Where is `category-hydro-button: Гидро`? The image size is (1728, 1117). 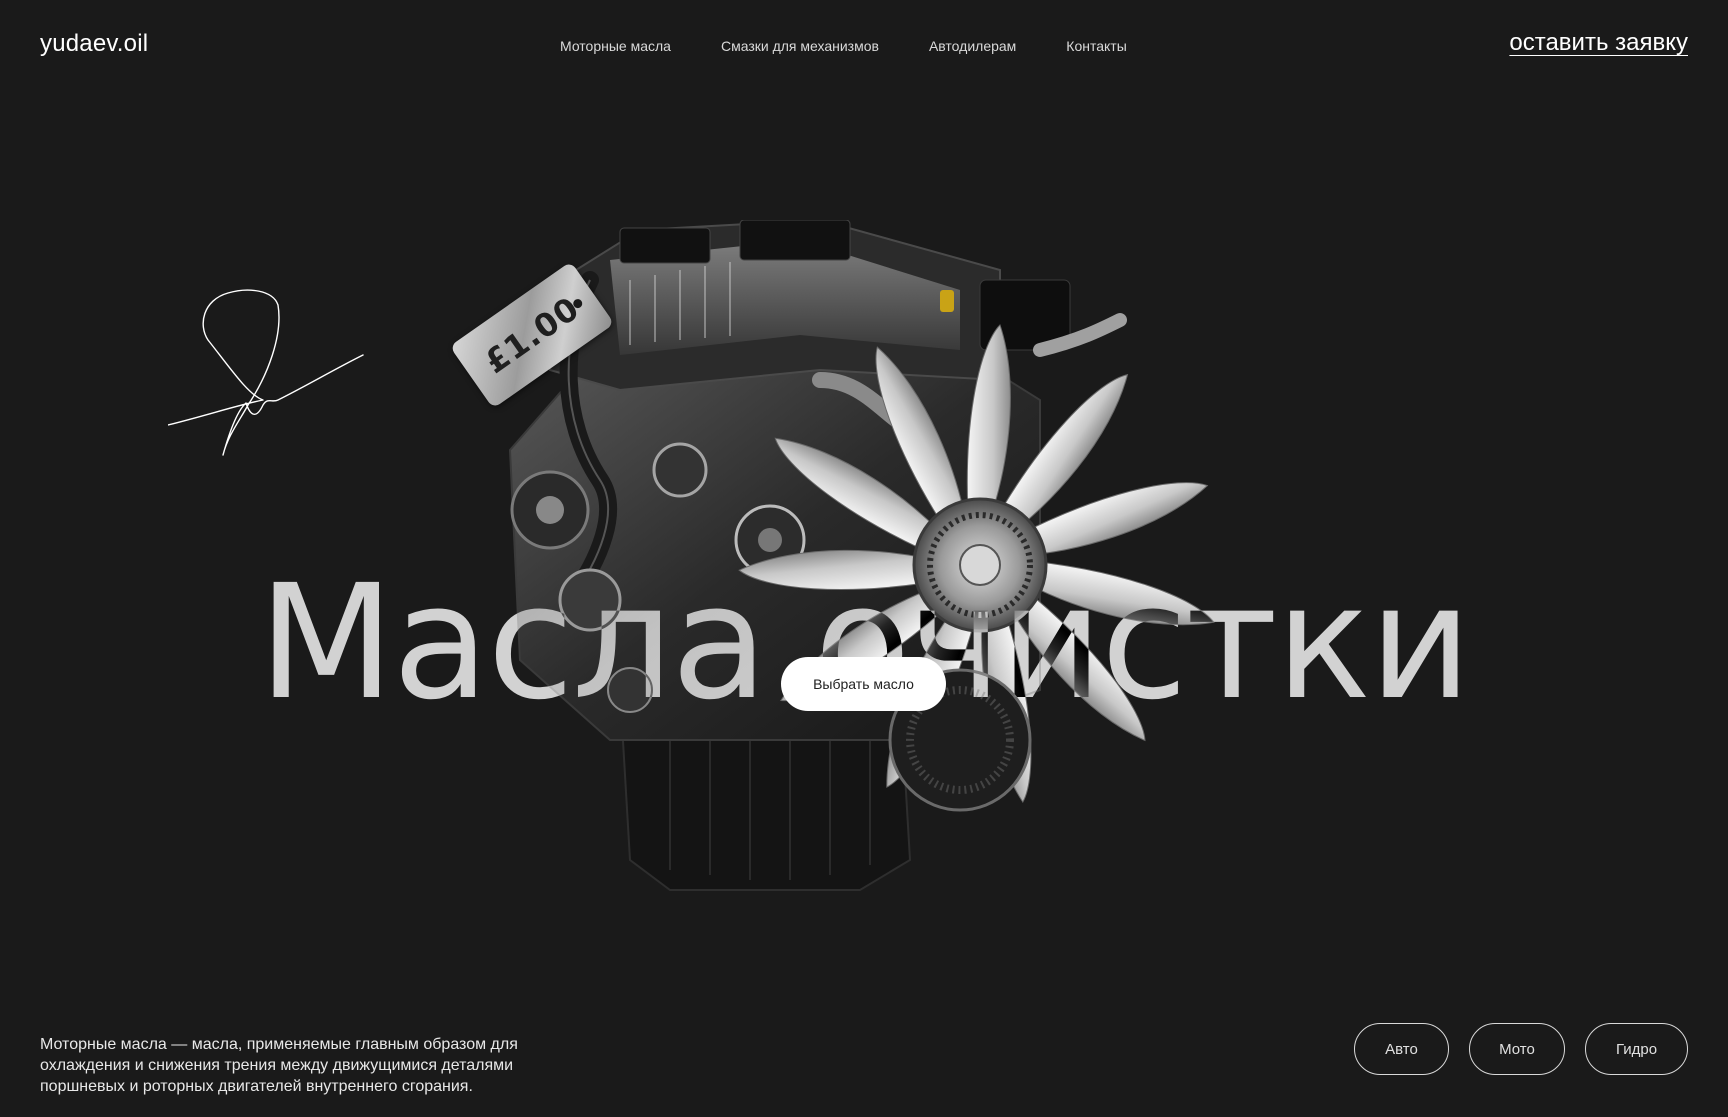
category-hydro-button: Гидро is located at coordinates (1636, 1049).